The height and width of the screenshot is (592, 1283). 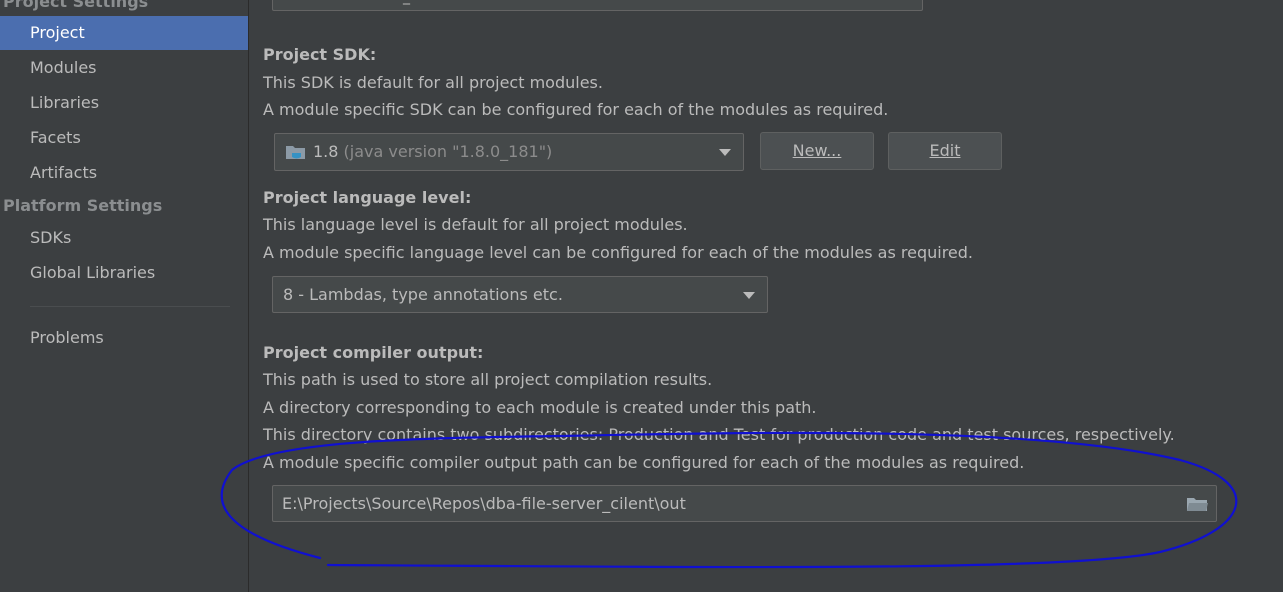 I want to click on sidebar-item-problems: Problems, so click(x=124, y=338).